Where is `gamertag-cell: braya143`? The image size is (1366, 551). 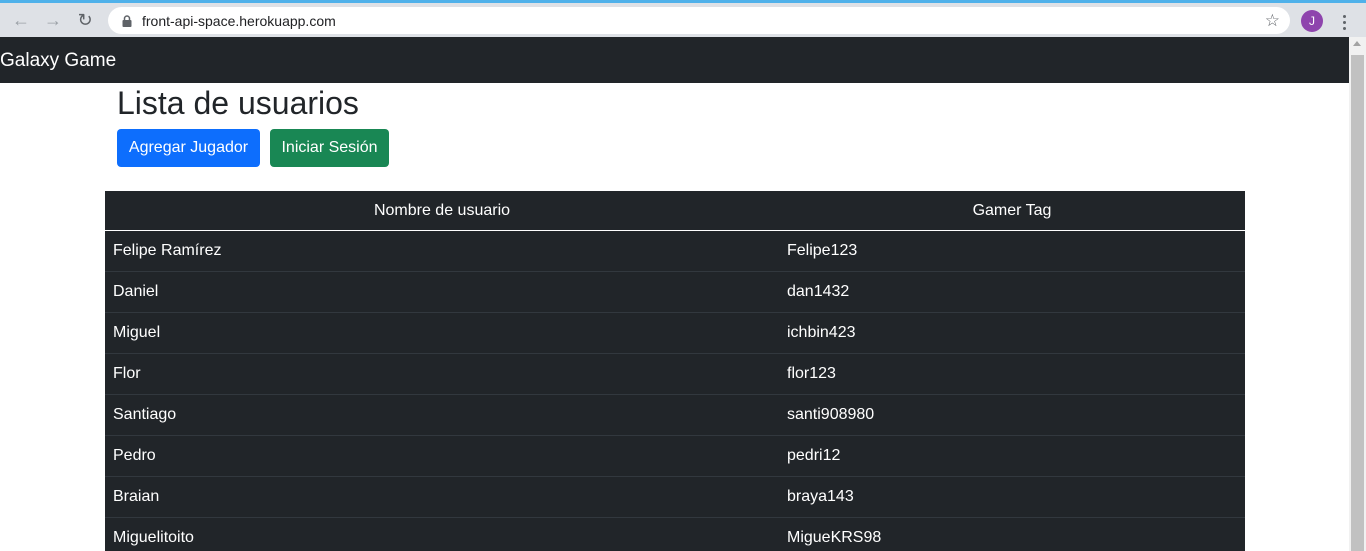 gamertag-cell: braya143 is located at coordinates (820, 496).